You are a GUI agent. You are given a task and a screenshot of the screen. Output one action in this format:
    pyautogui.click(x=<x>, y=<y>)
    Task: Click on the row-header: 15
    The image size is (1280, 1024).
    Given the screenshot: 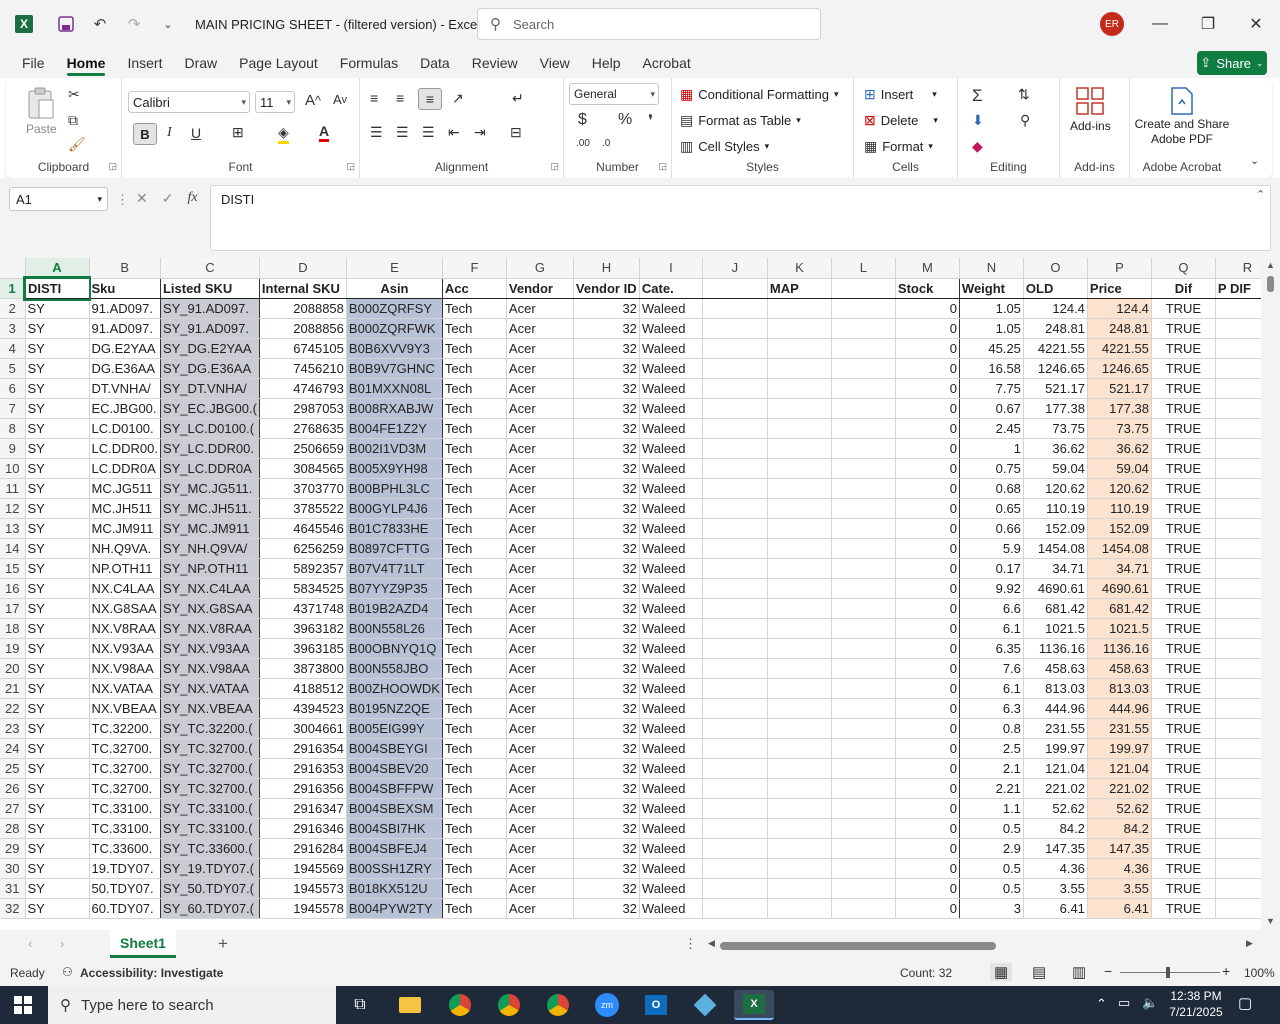 What is the action you would take?
    pyautogui.click(x=13, y=568)
    